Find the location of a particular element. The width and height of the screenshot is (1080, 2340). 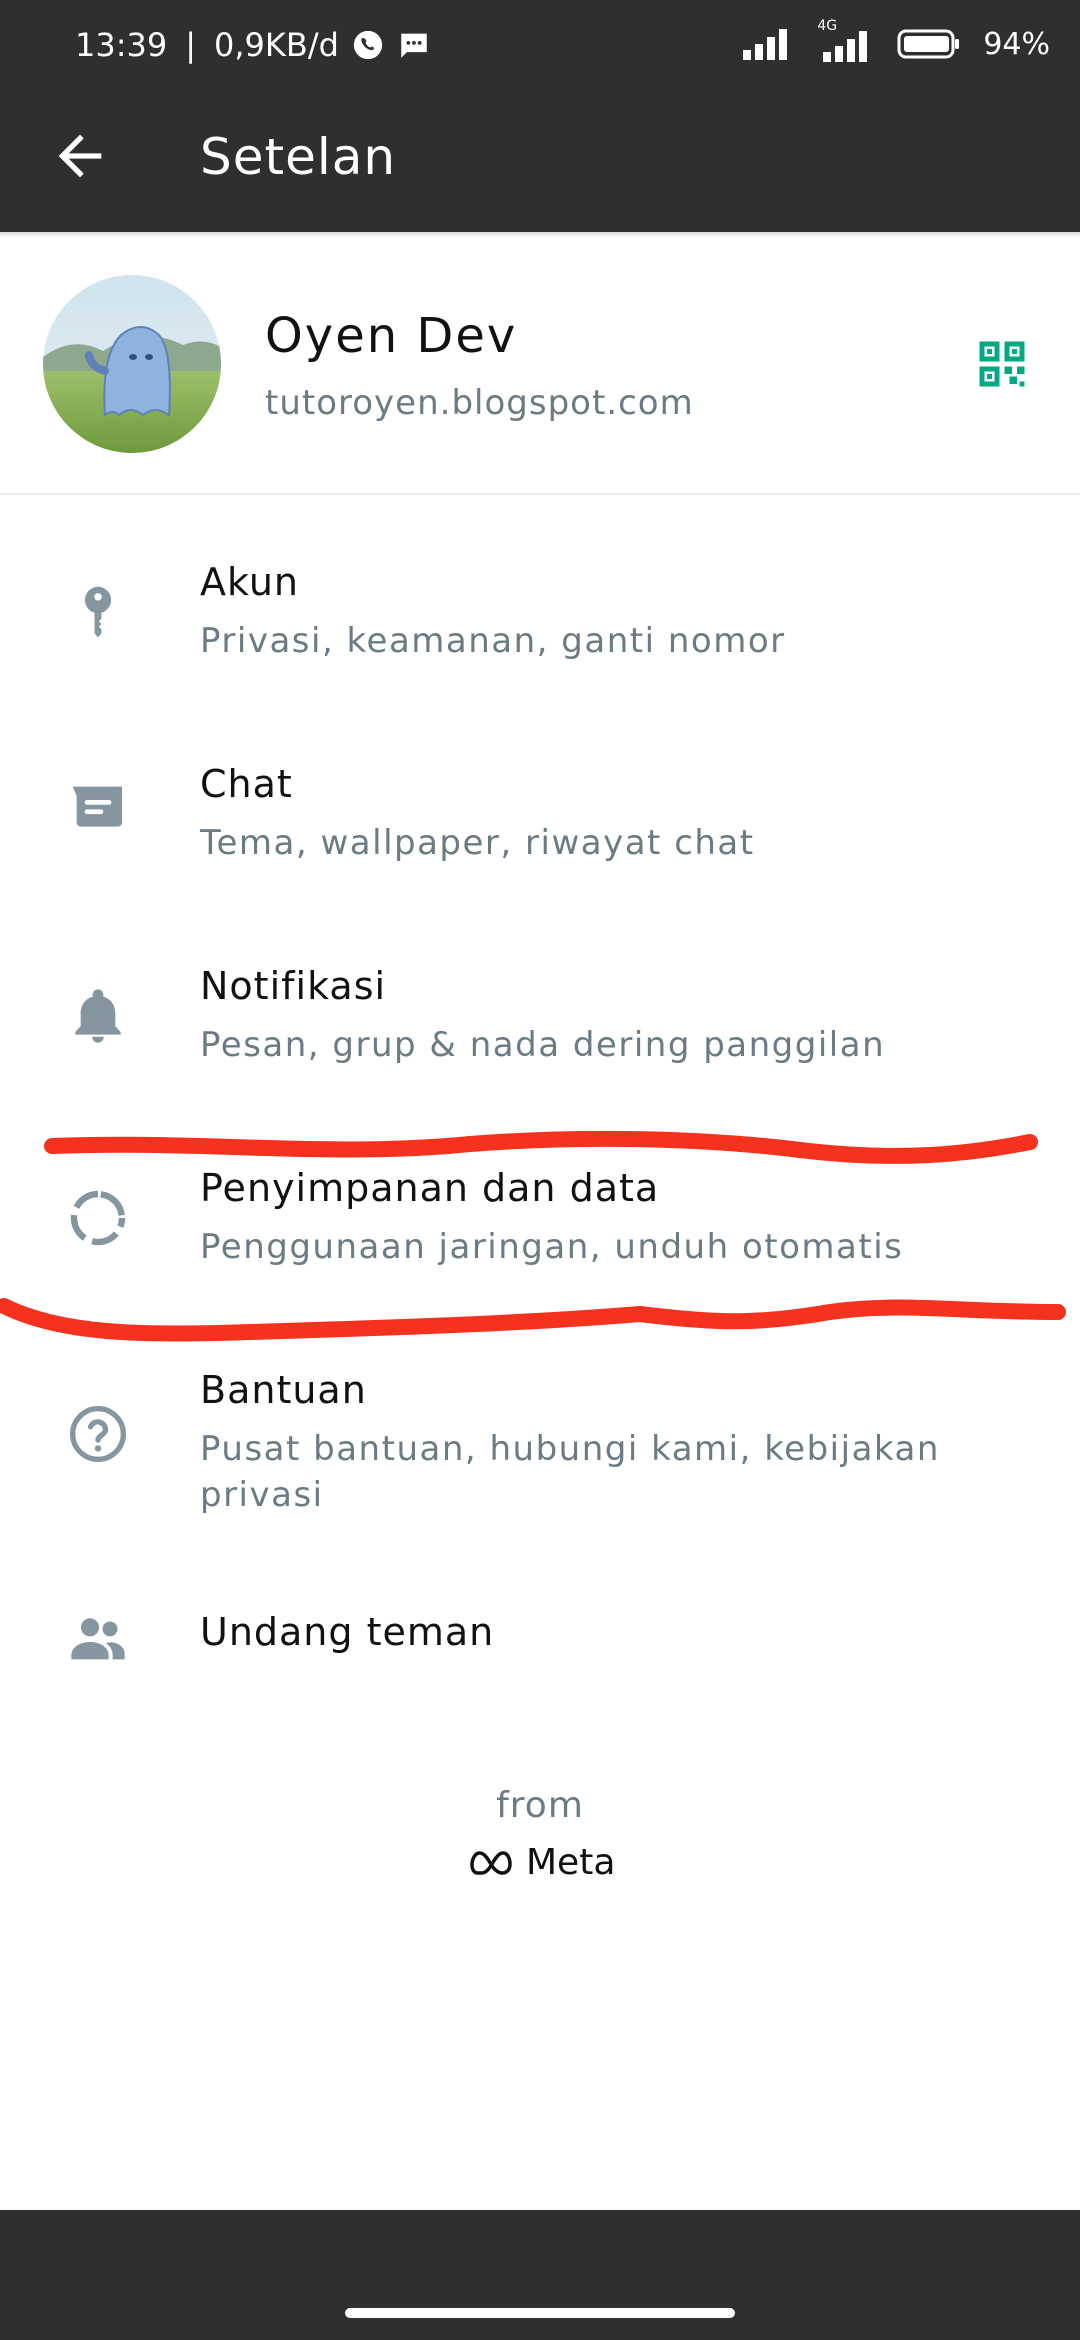

profile-row: Oyen Dev tutoroyen.blogspot.com is located at coordinates (540, 366).